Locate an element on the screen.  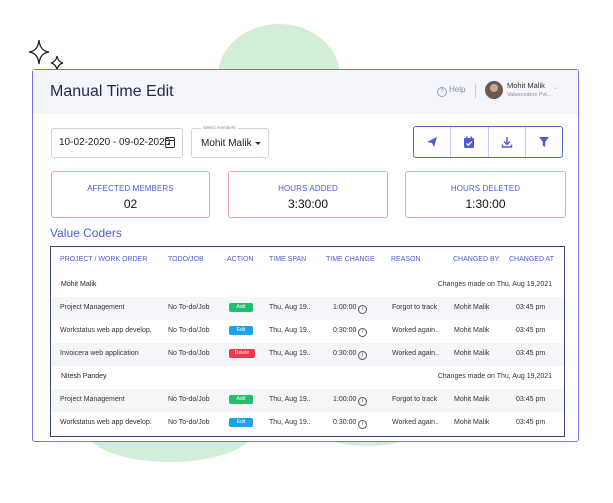
header-divider is located at coordinates (475, 91).